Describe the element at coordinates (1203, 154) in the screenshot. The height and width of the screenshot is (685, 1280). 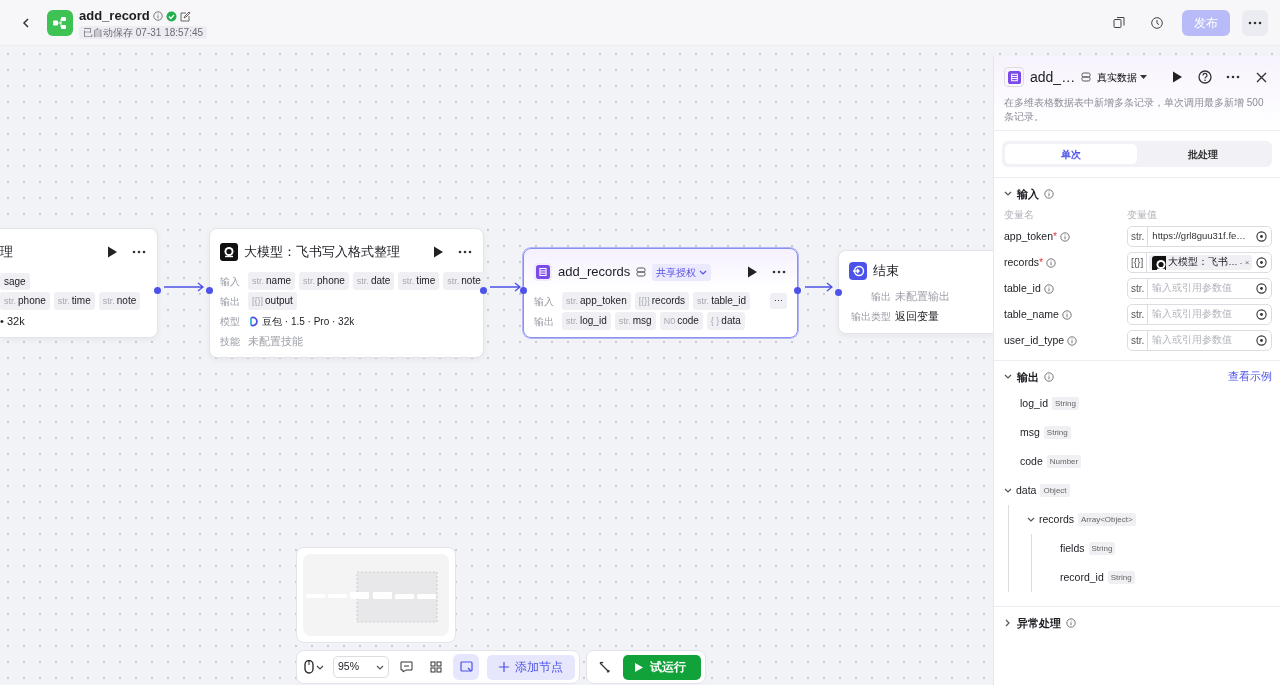
I see `mode-tab: 批处理` at that location.